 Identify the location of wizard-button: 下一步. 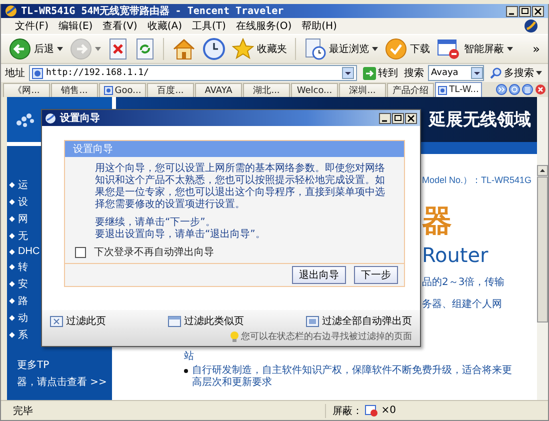
(376, 275).